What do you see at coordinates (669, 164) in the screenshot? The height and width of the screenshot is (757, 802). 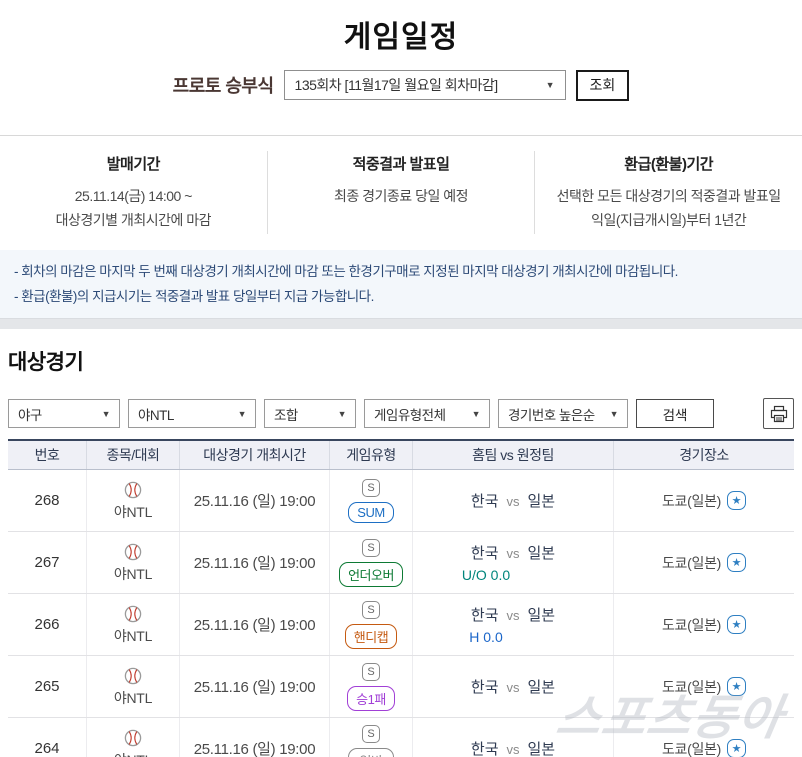 I see `refund-period-title: 환급(환불)기간` at bounding box center [669, 164].